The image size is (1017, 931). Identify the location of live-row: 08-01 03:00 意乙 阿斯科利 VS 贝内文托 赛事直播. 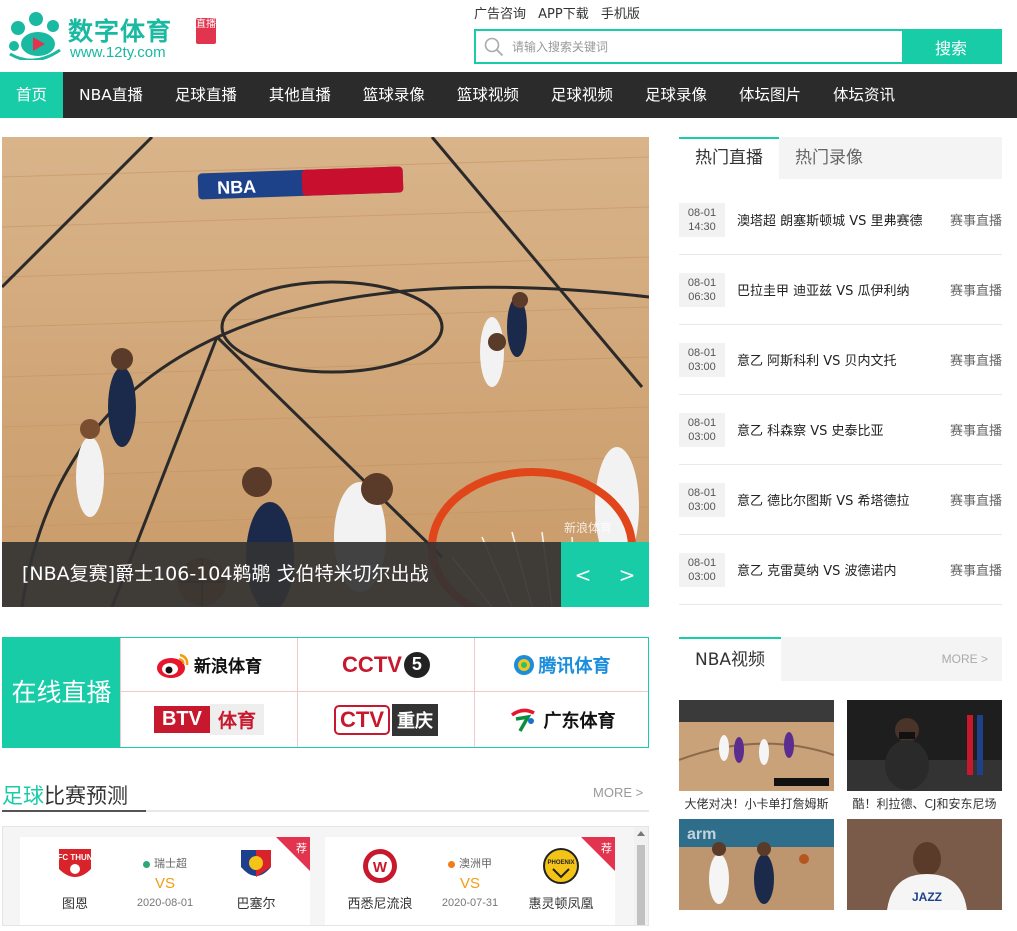
(840, 360).